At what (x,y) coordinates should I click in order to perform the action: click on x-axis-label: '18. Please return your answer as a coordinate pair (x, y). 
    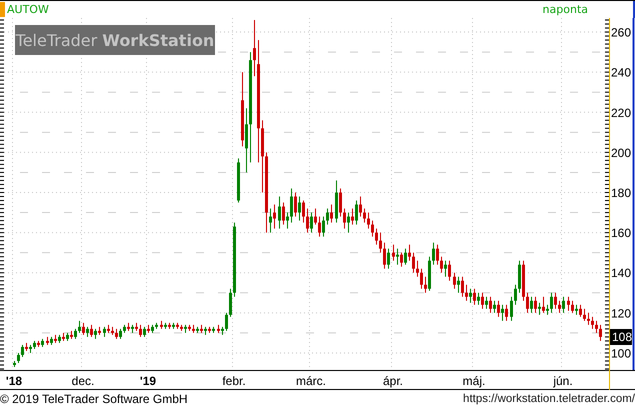
    Looking at the image, I should click on (14, 381).